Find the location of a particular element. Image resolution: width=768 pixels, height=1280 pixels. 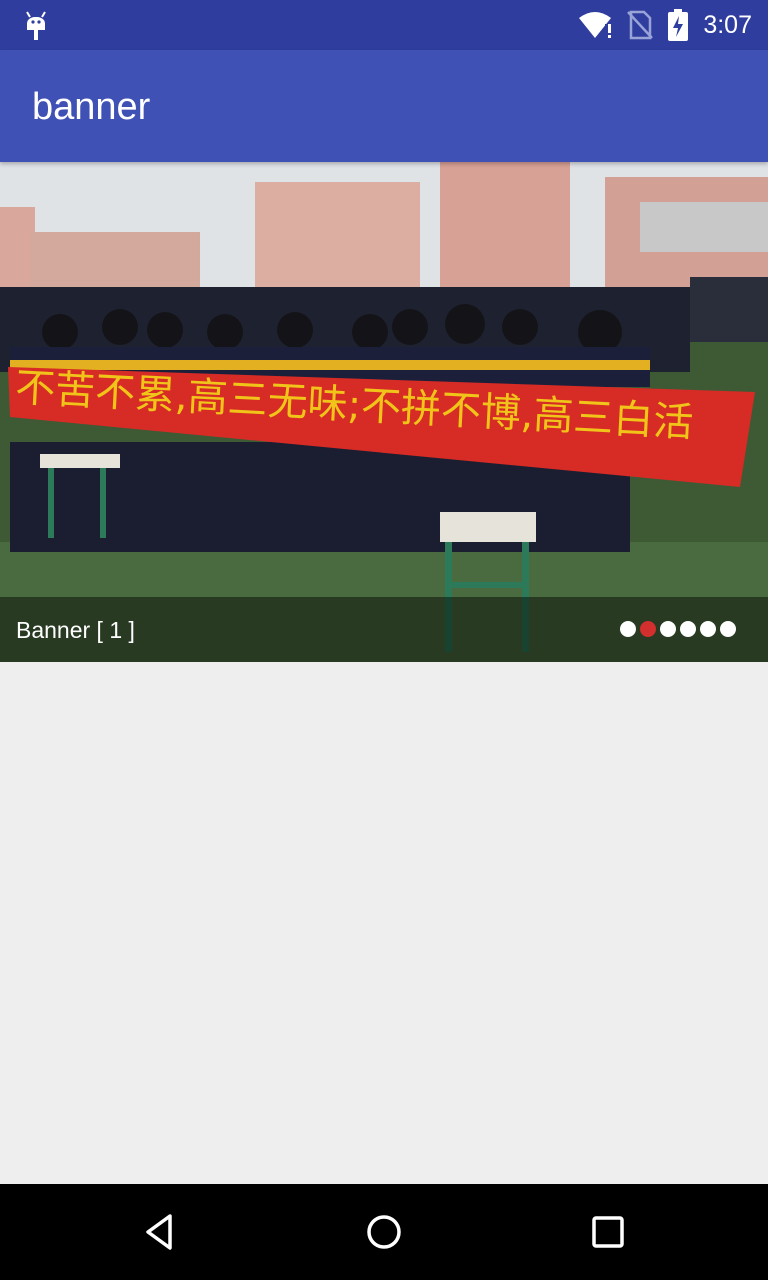

banner-caption: Banner [ 1 ] is located at coordinates (75, 630).